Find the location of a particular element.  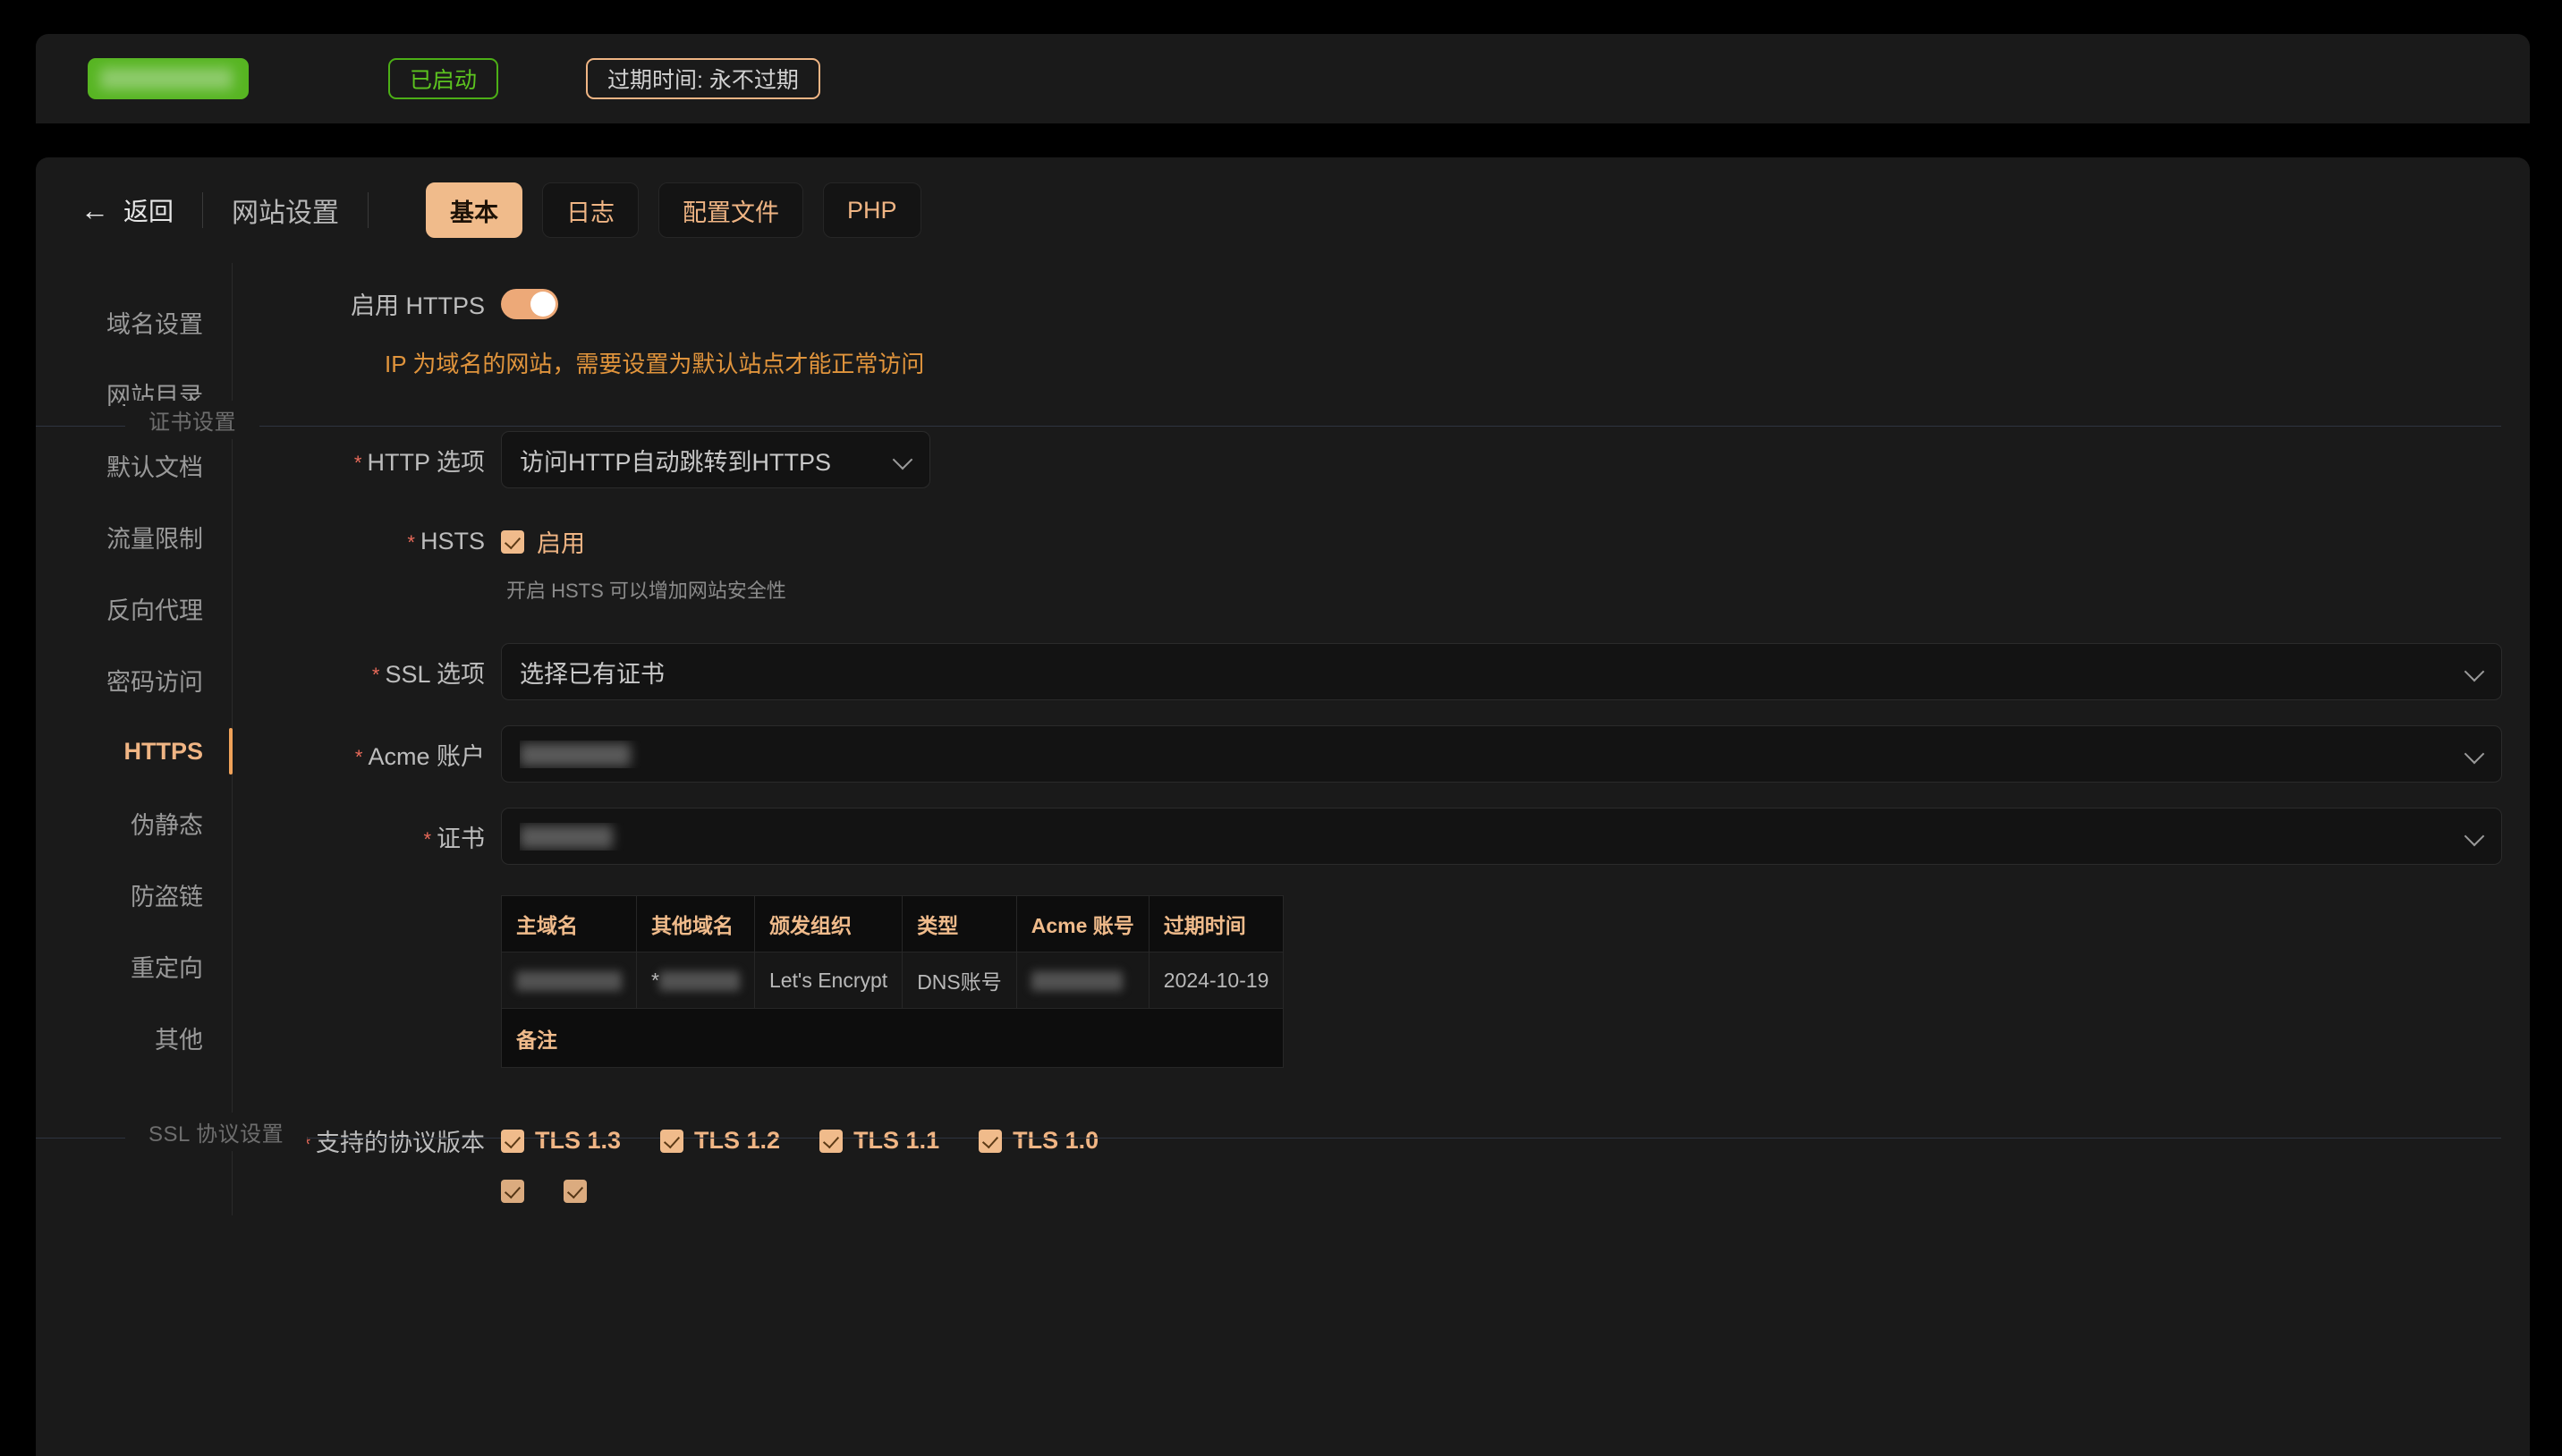

cell-acme-account is located at coordinates (1082, 980).